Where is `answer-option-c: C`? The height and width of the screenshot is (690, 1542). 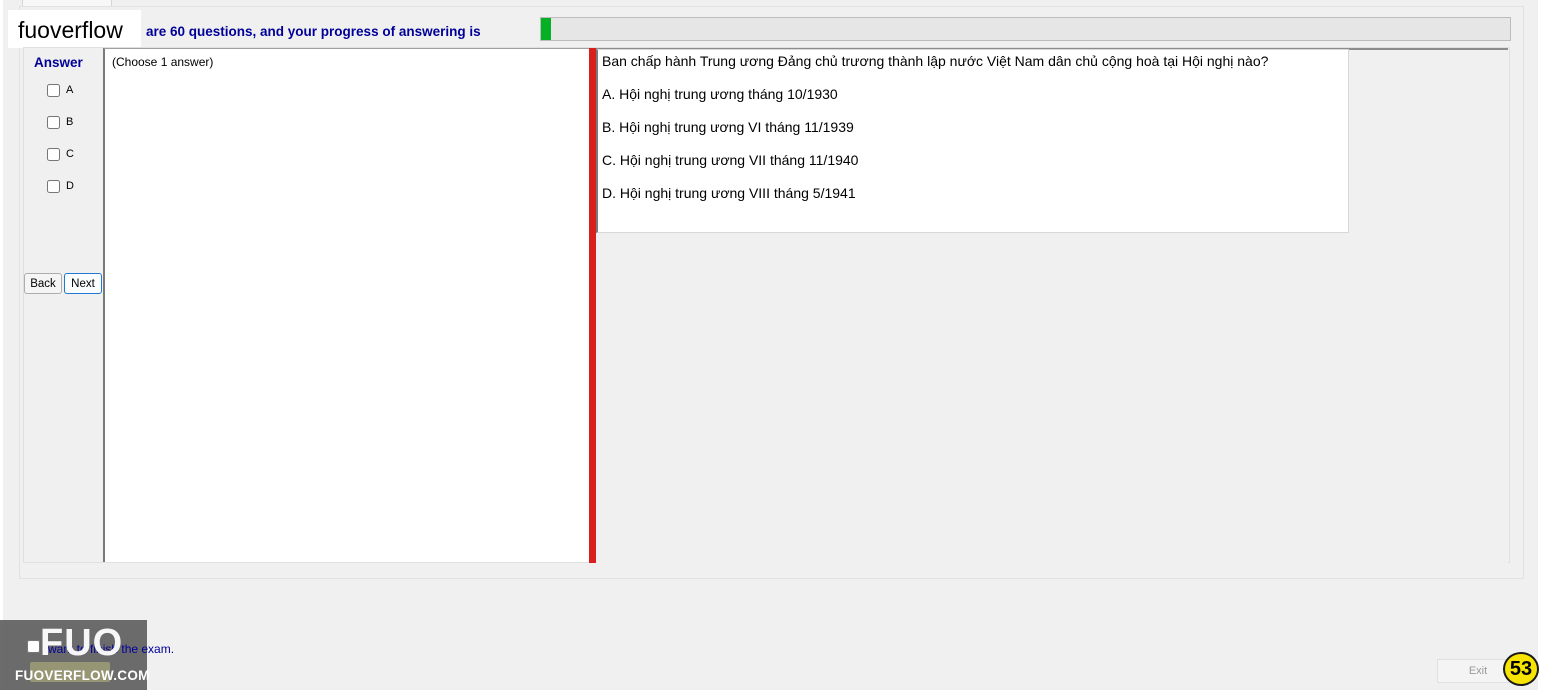 answer-option-c: C is located at coordinates (60, 154).